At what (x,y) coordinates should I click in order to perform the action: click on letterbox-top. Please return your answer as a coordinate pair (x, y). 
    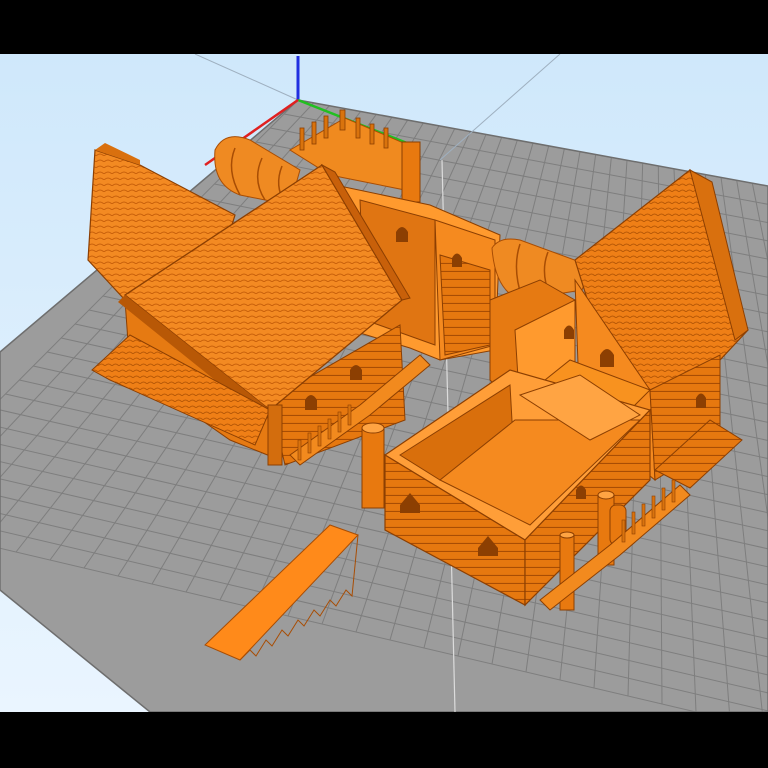
    Looking at the image, I should click on (384, 27).